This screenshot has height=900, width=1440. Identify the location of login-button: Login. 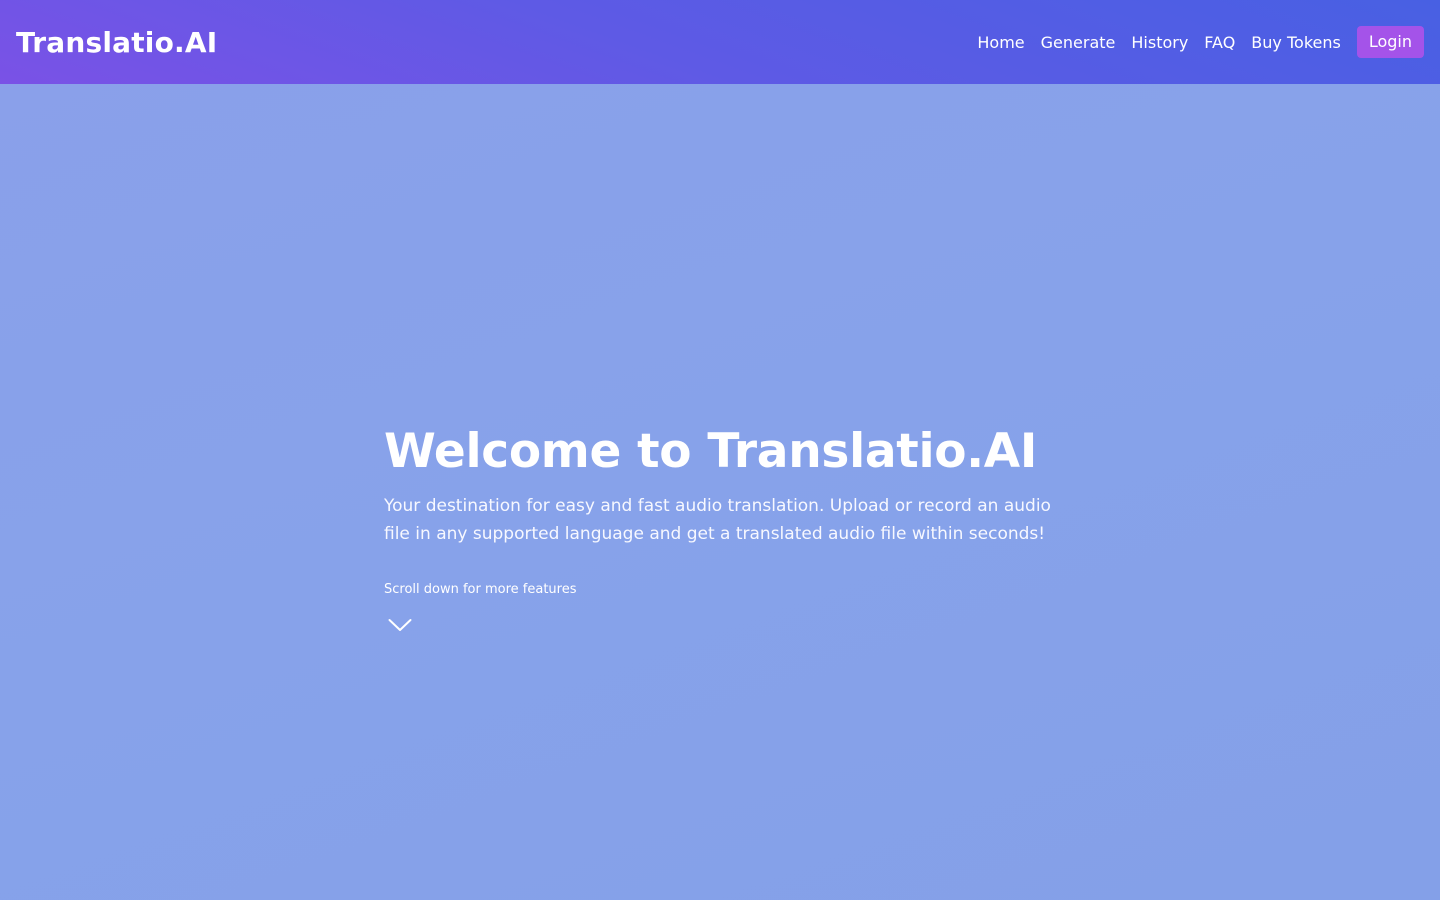
(1390, 42).